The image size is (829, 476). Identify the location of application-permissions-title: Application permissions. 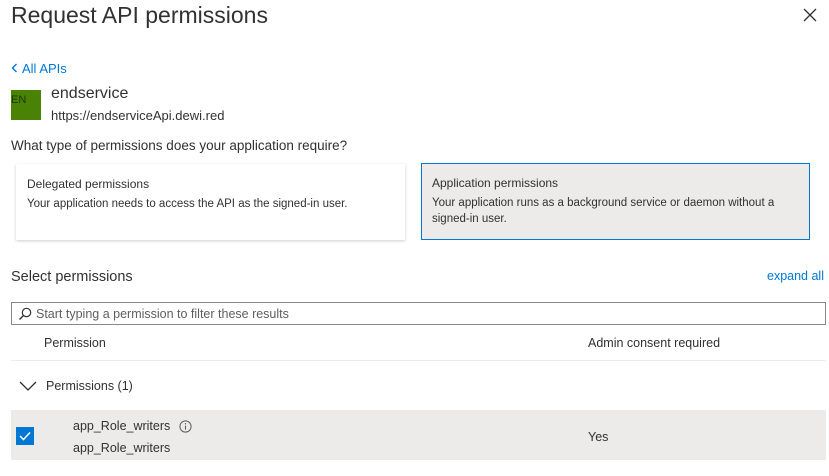
(495, 183).